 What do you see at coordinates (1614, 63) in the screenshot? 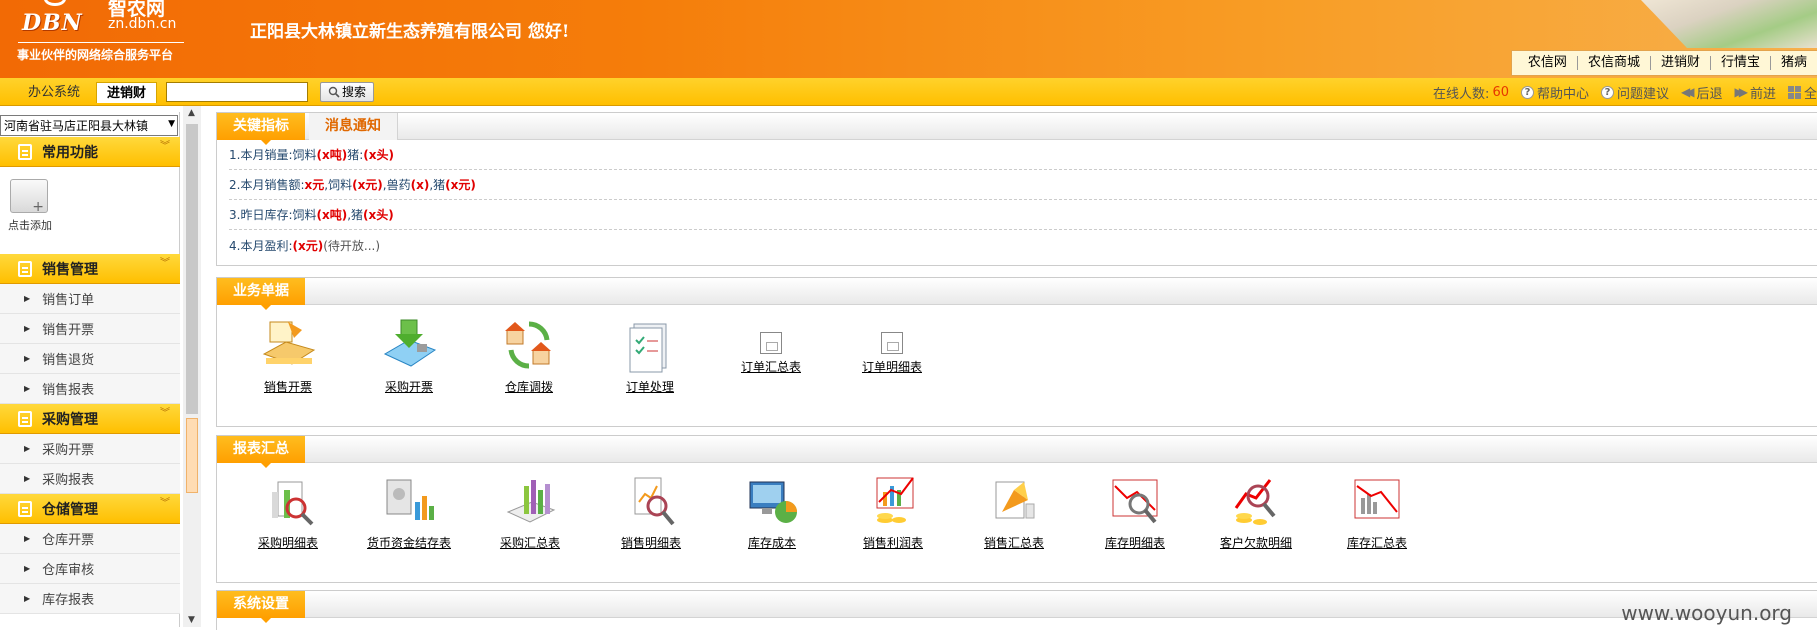
I see `top-nav-mall: 农信商城` at bounding box center [1614, 63].